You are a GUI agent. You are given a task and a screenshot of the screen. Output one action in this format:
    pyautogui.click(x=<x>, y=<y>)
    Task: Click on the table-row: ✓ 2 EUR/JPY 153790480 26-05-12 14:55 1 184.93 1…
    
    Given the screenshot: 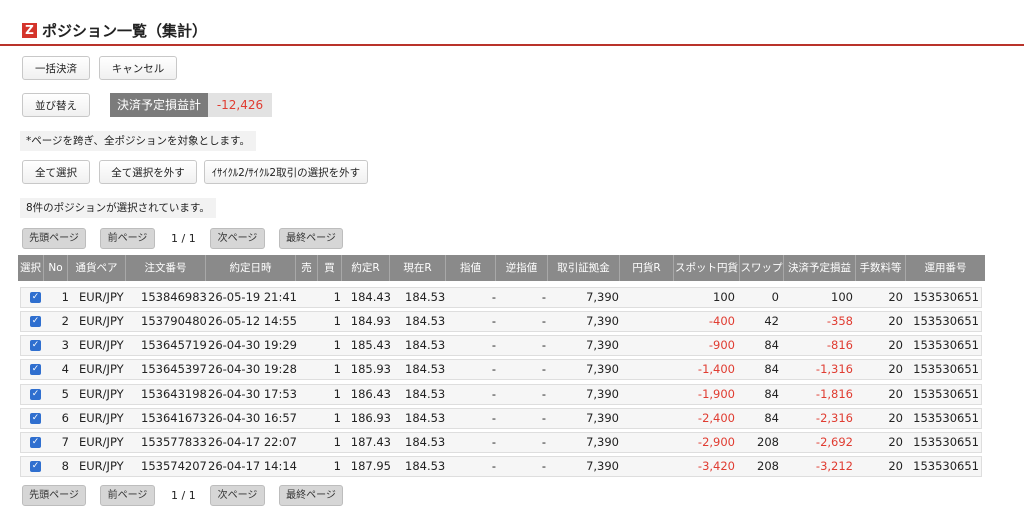 What is the action you would take?
    pyautogui.click(x=501, y=321)
    